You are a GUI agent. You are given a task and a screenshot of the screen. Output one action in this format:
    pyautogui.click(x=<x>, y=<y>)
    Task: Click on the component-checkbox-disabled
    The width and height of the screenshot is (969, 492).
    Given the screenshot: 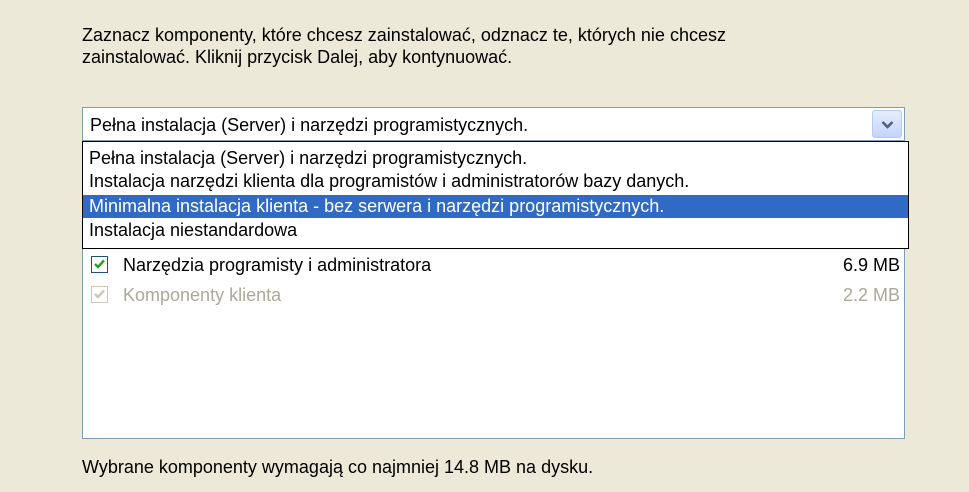 What is the action you would take?
    pyautogui.click(x=99, y=294)
    